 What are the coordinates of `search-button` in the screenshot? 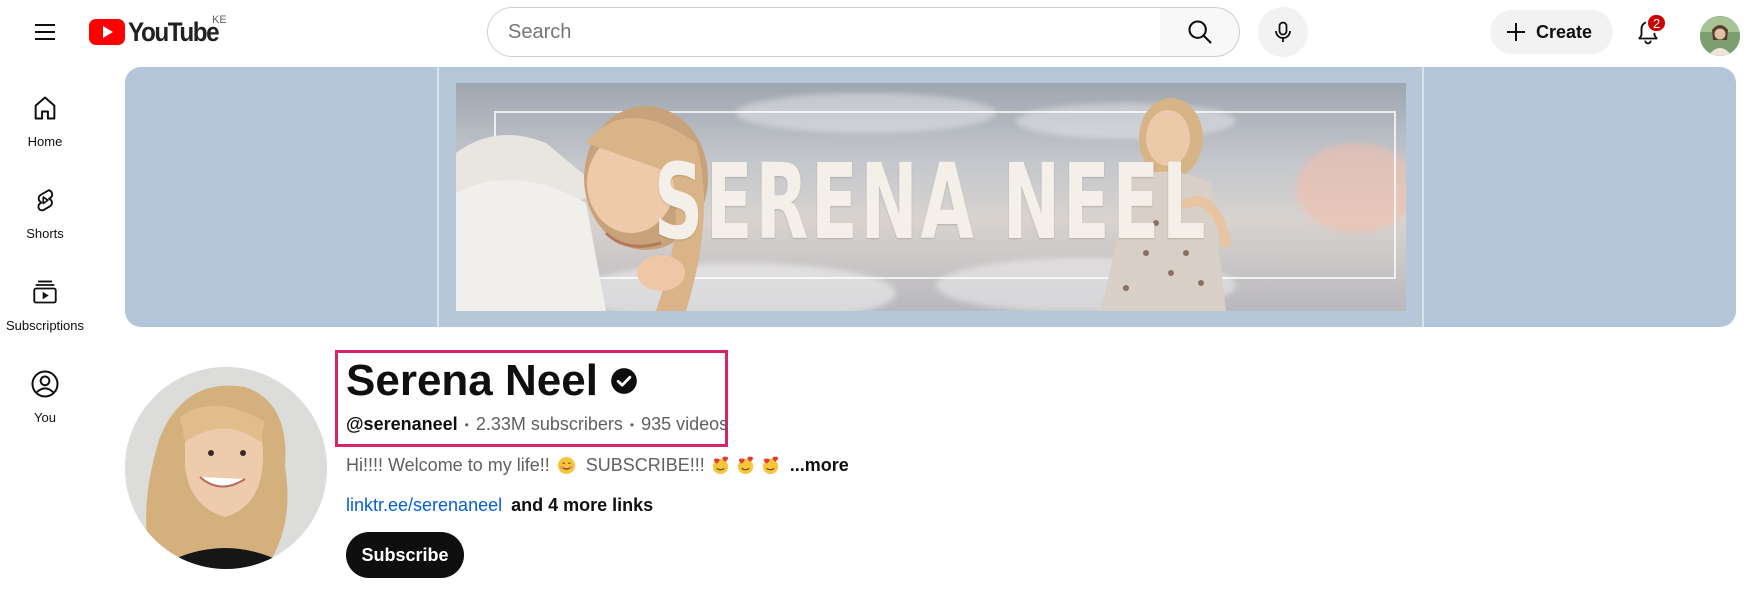 It's located at (1200, 32).